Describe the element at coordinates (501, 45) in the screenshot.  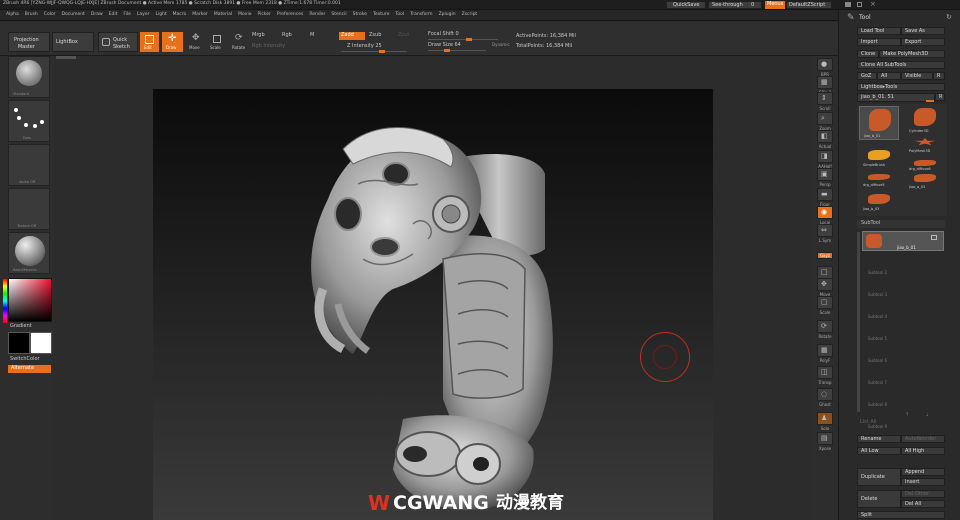
I see `dynamic-button: Dynamic` at that location.